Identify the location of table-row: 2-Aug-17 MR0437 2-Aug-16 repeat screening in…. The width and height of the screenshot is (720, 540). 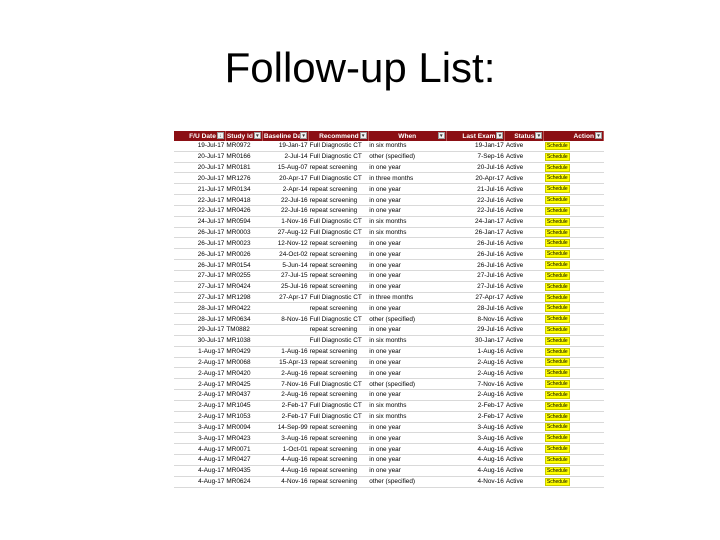
(389, 395).